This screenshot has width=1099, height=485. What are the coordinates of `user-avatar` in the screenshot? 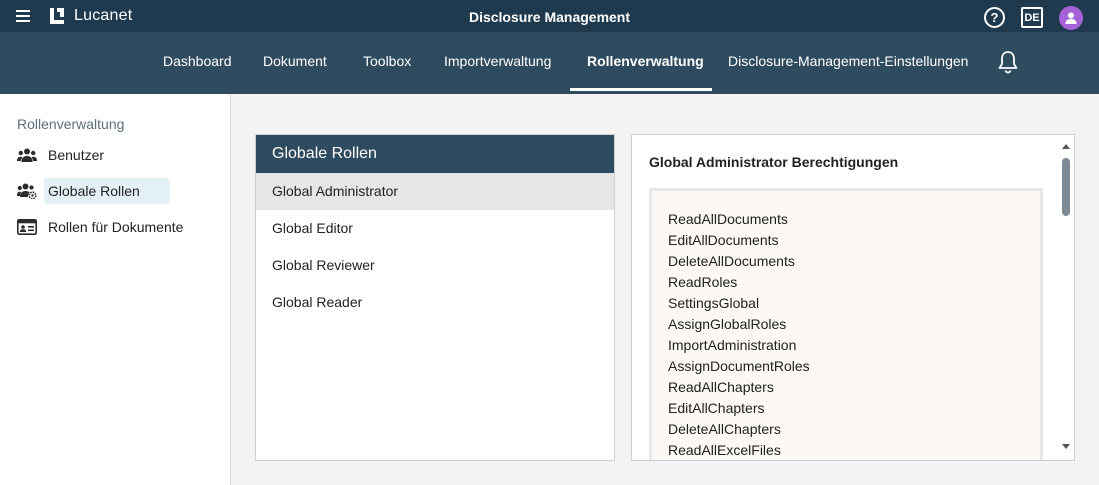 It's located at (1071, 18).